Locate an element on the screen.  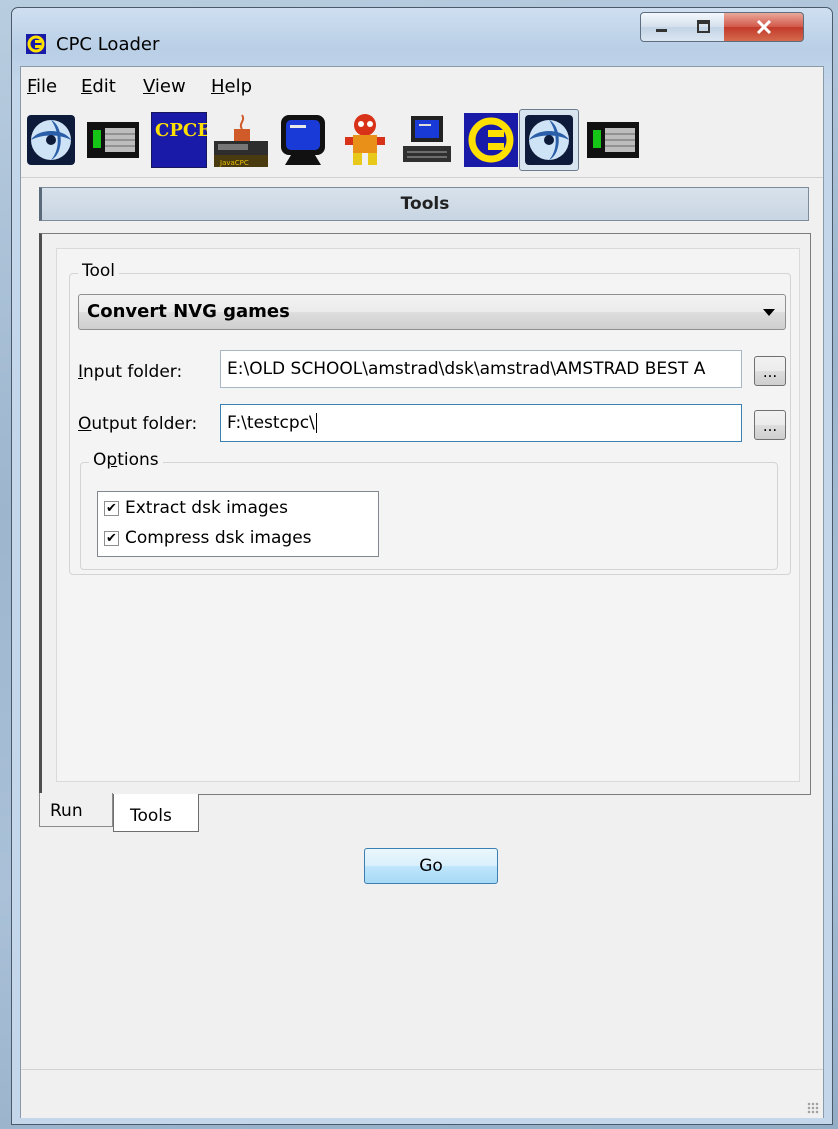
checkbox-compress-dsk: ✔ is located at coordinates (111, 538).